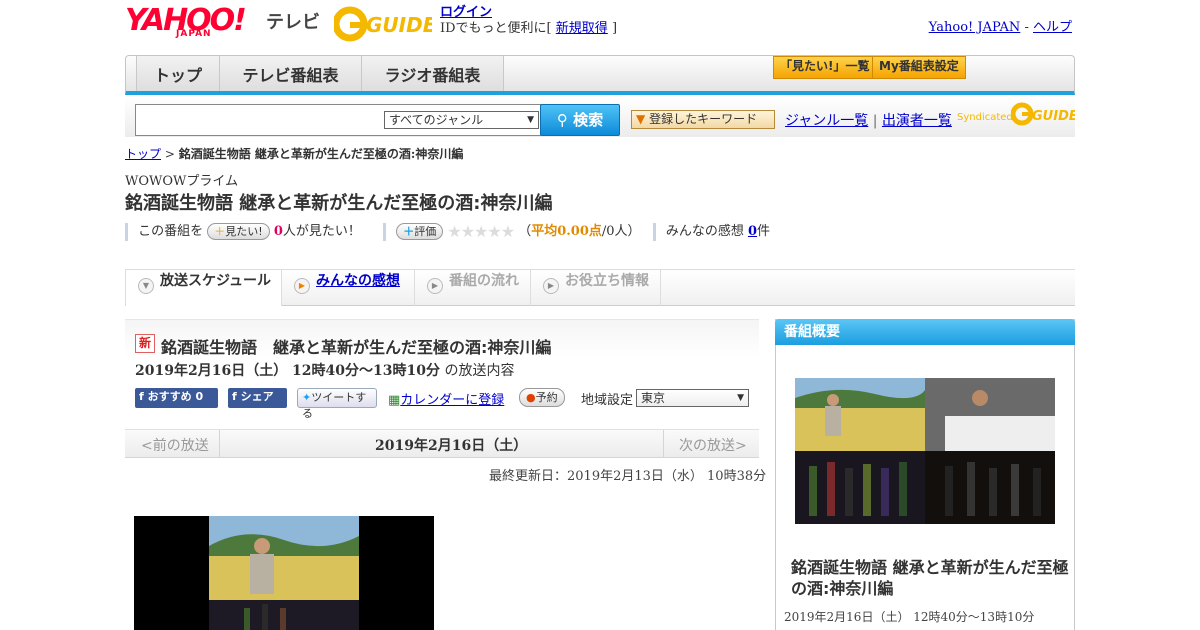 This screenshot has height=630, width=1200. I want to click on tab-program-flow: ▶ 番組の流れ, so click(473, 288).